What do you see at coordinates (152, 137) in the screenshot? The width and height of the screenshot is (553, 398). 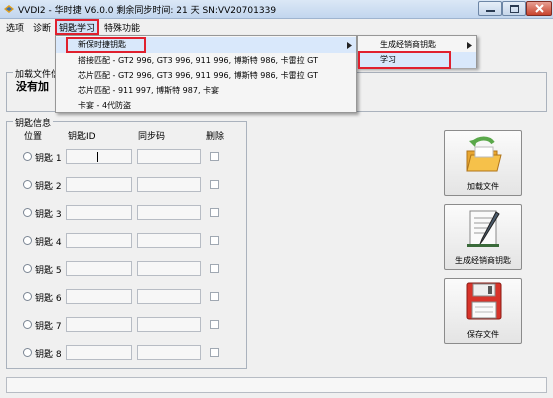 I see `column-header-sync-code: 同步码` at bounding box center [152, 137].